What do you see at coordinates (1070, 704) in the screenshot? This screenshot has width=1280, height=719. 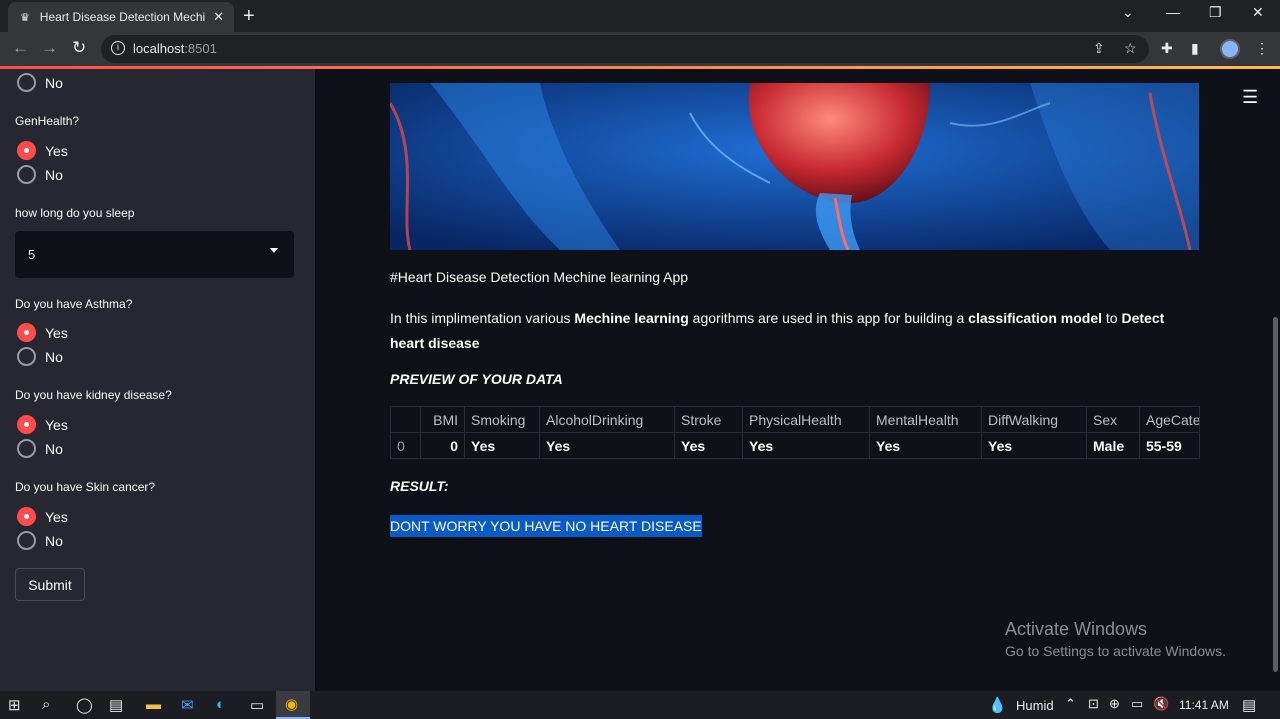 I see `chevron-up-icon: ⌃` at bounding box center [1070, 704].